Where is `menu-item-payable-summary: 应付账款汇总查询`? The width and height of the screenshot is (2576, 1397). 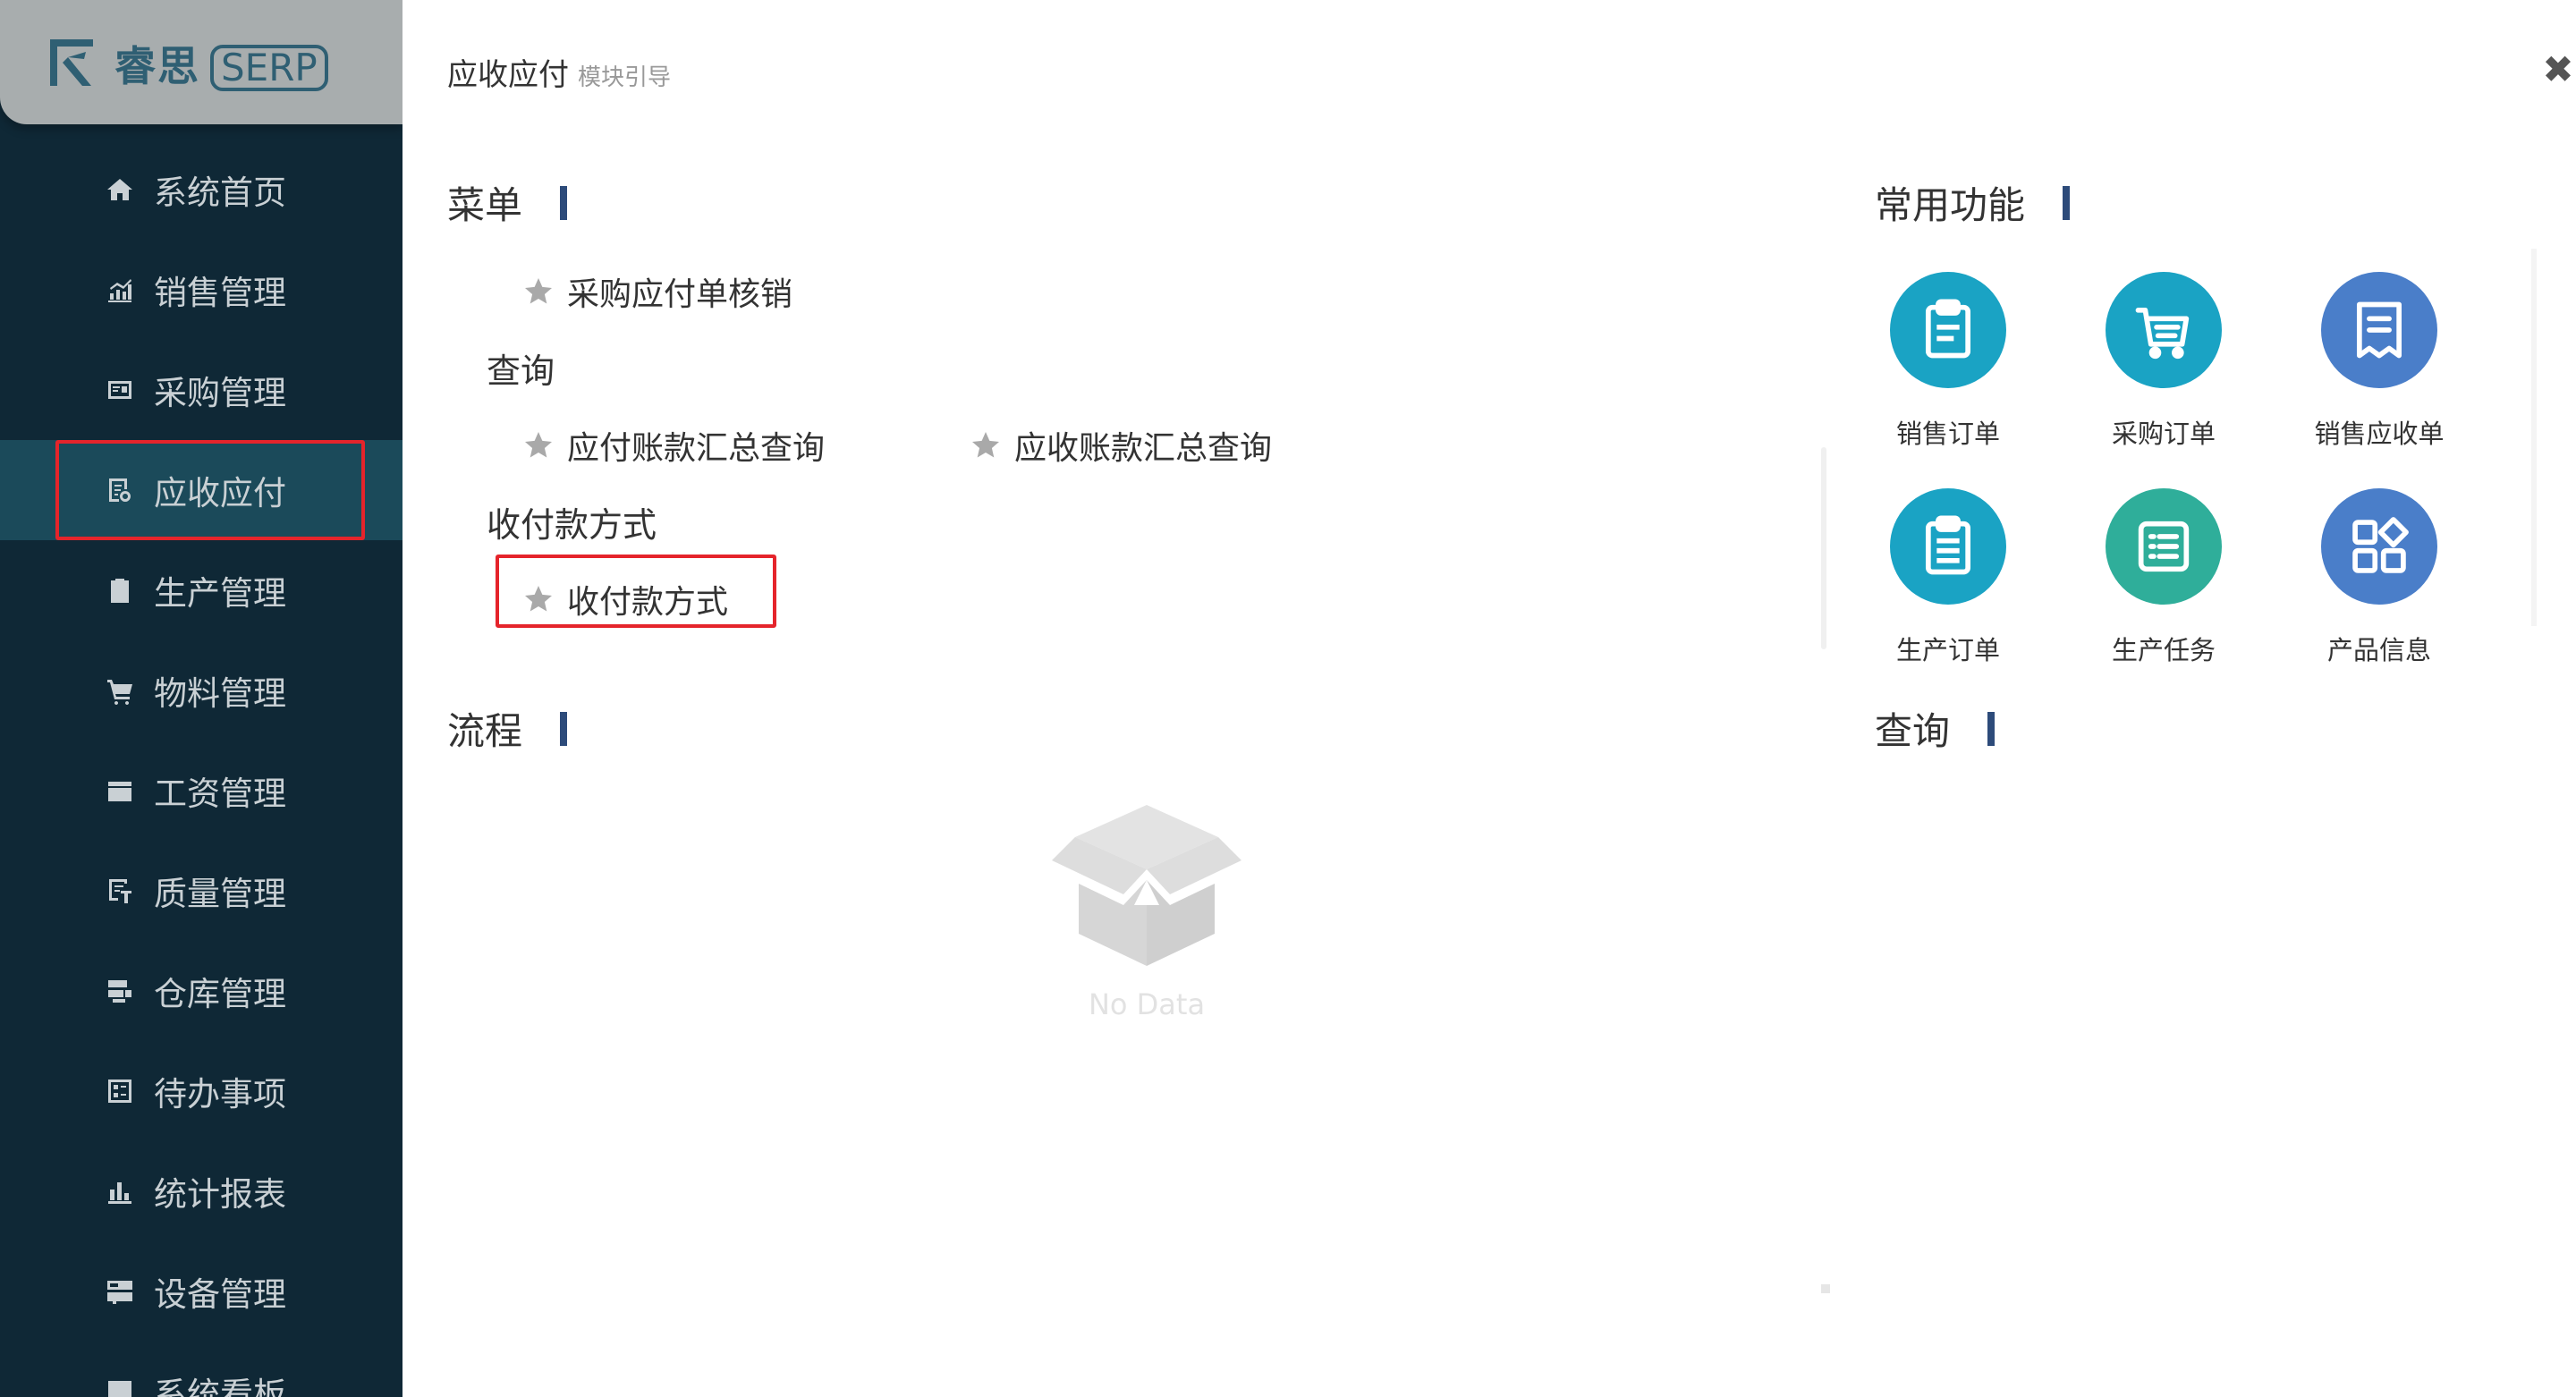
menu-item-payable-summary: 应付账款汇总查询 is located at coordinates (673, 446).